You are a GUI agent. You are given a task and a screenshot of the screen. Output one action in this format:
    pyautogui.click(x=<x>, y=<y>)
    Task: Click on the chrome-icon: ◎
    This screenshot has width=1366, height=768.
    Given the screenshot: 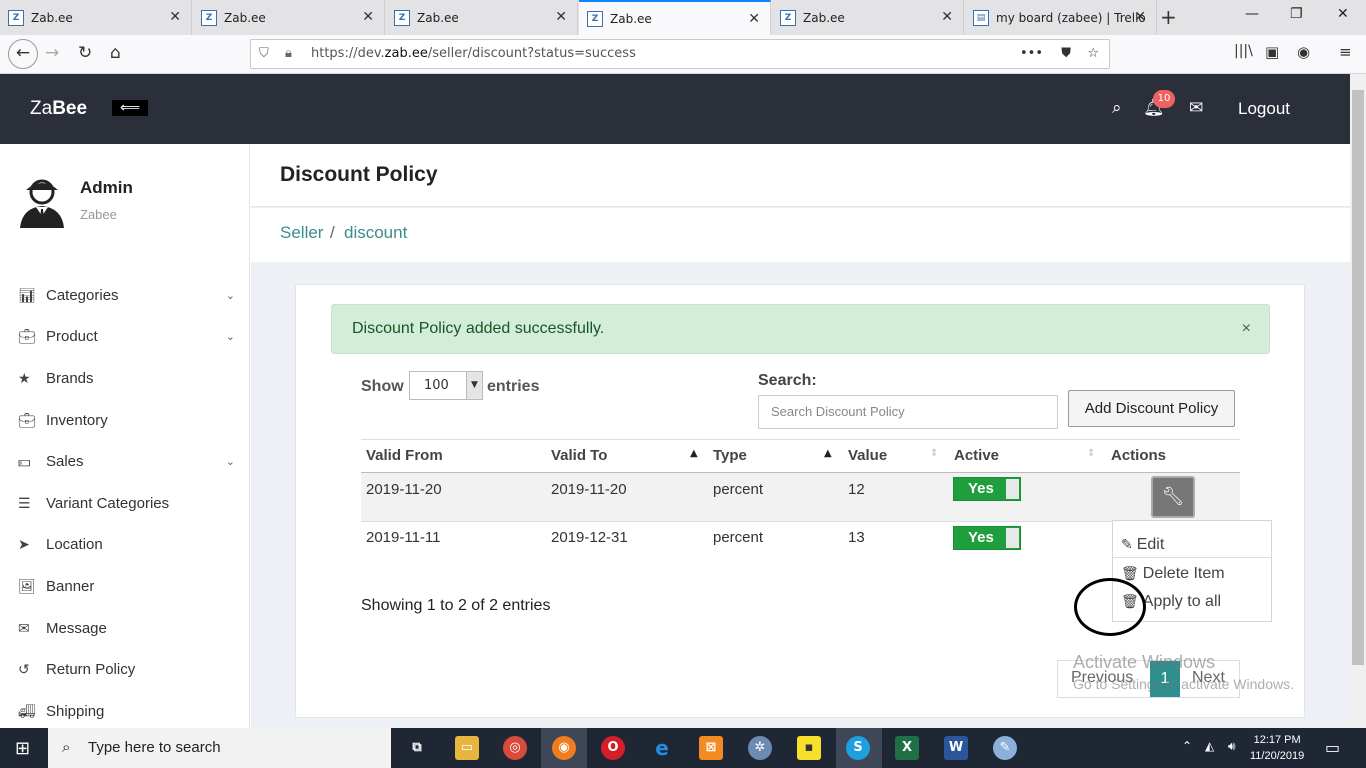 What is the action you would take?
    pyautogui.click(x=515, y=748)
    